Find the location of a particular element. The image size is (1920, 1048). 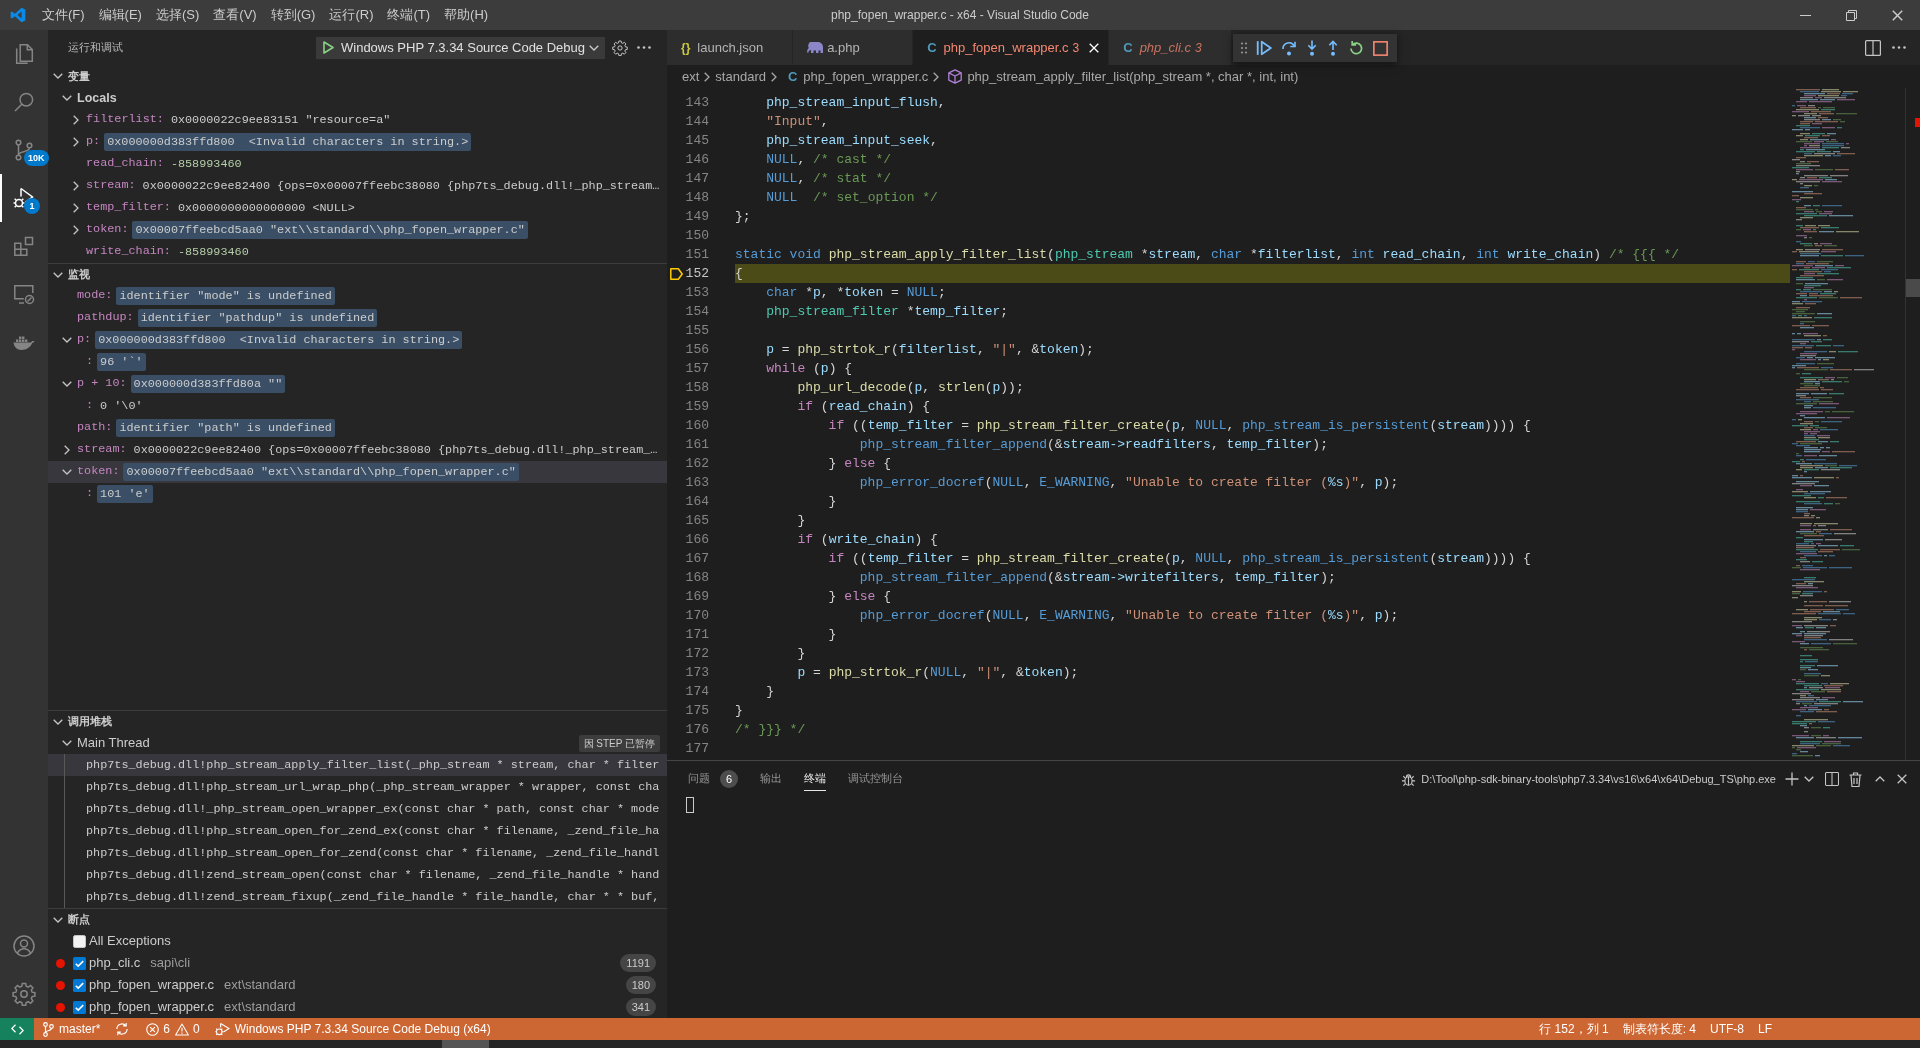

restart-icon is located at coordinates (1356, 48).